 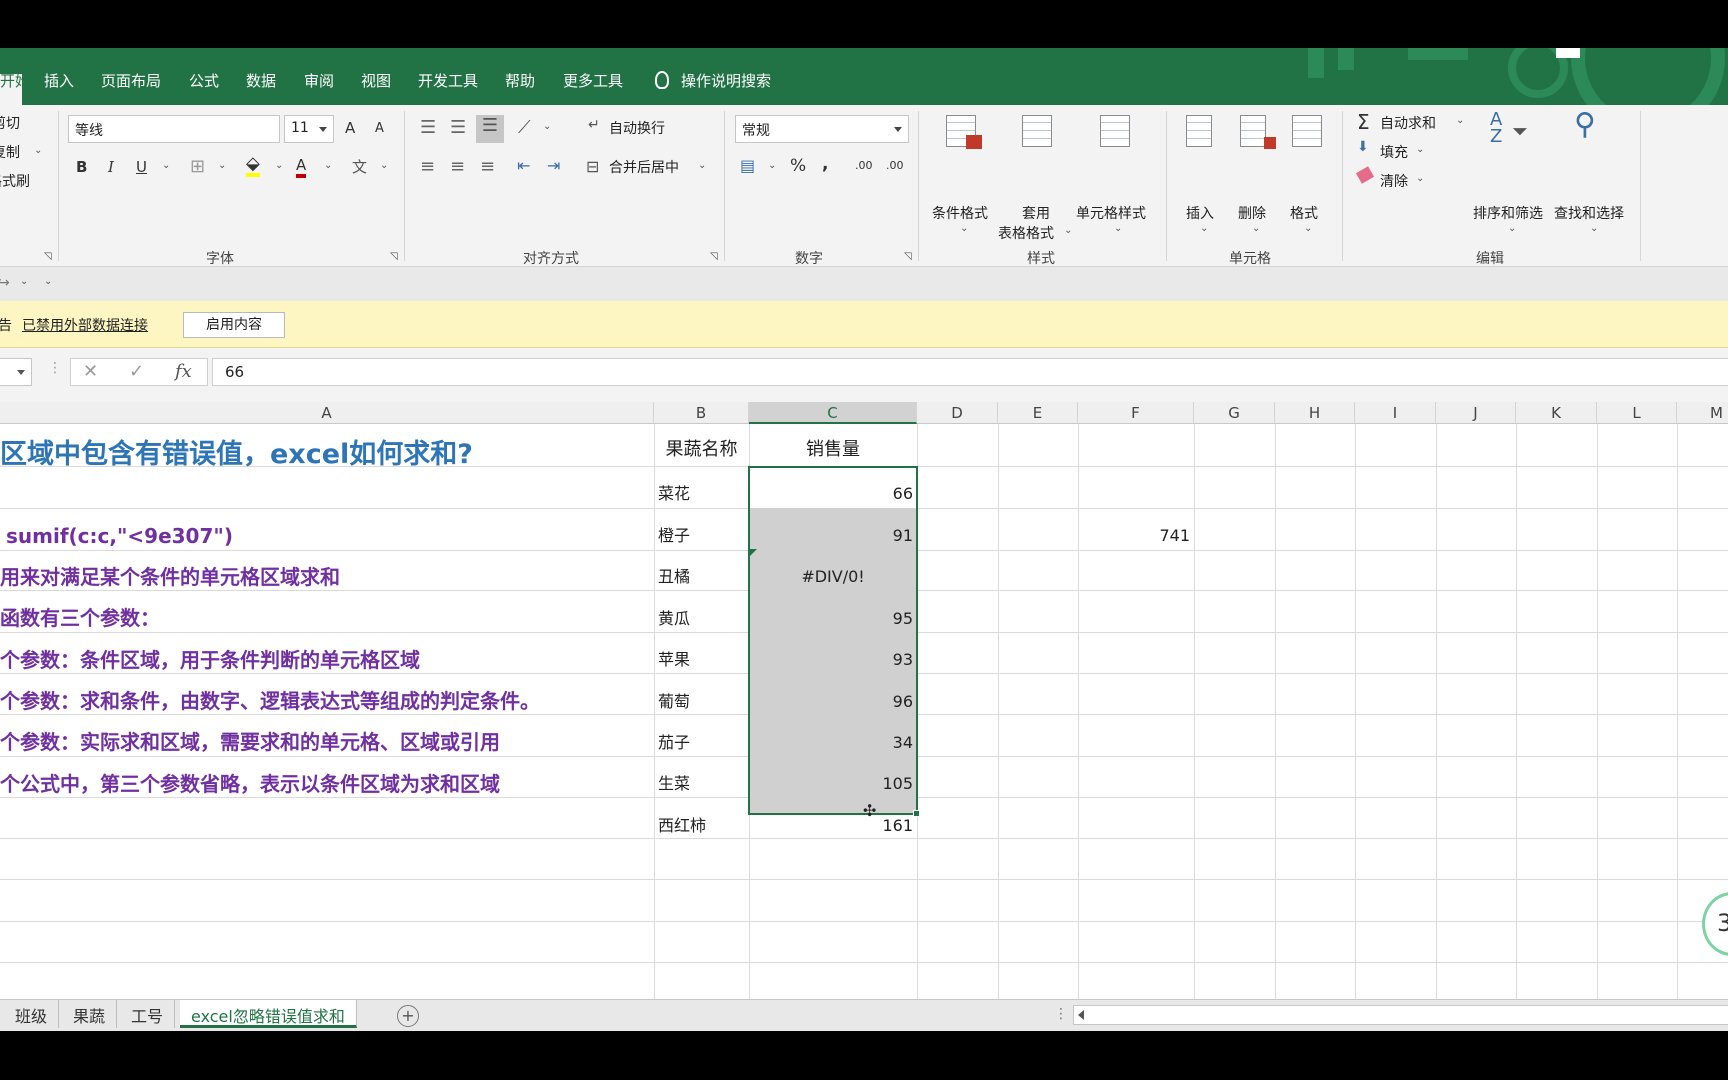 I want to click on font-name-select: 等线, so click(x=174, y=129).